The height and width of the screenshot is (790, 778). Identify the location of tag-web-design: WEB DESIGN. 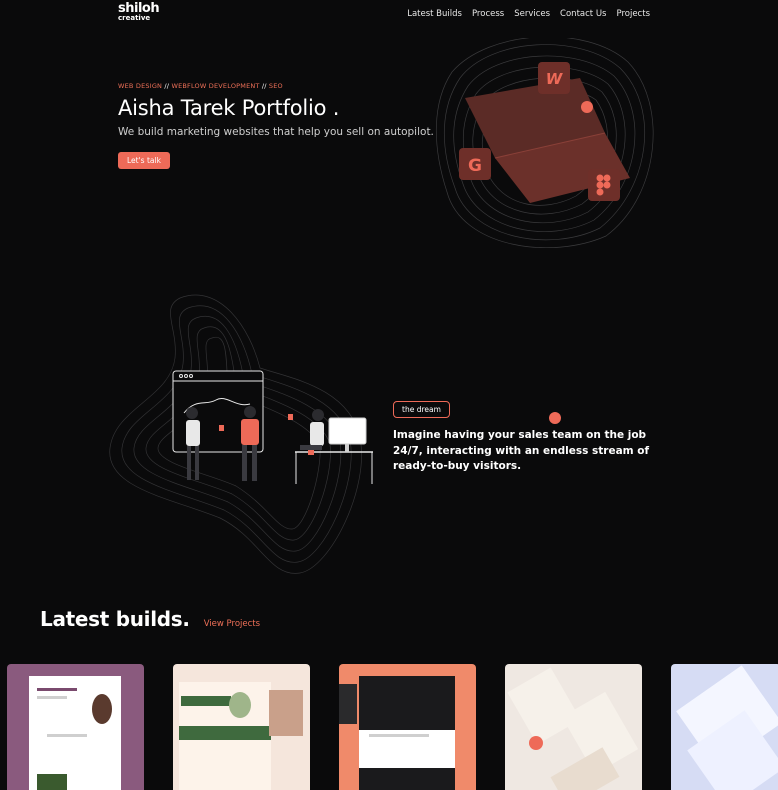
(140, 86).